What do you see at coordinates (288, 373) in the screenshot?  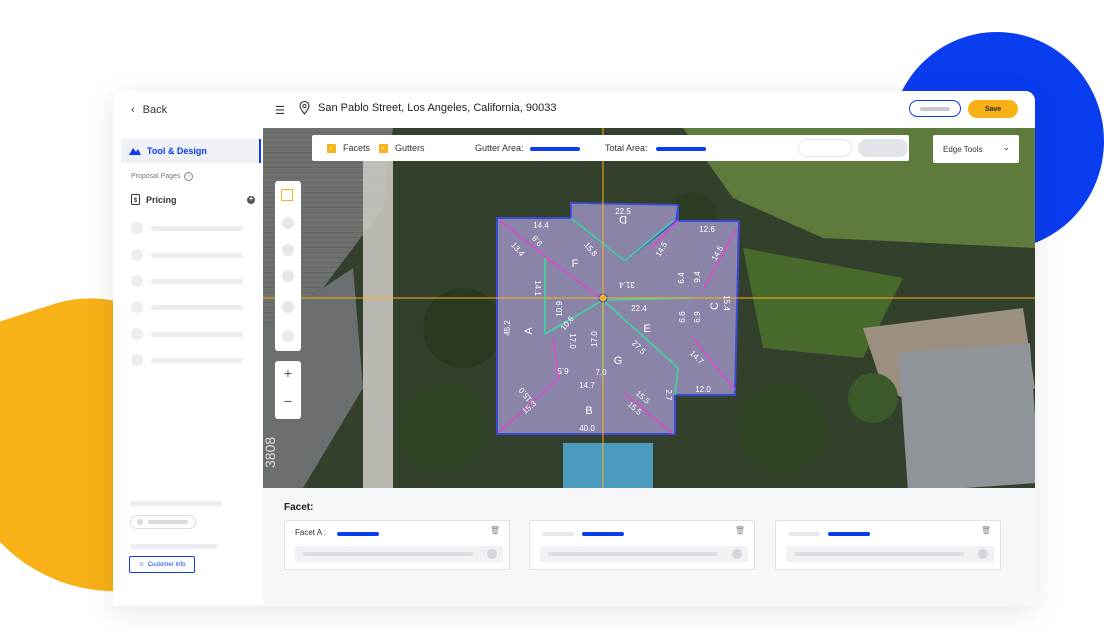 I see `zoom-in-button: +` at bounding box center [288, 373].